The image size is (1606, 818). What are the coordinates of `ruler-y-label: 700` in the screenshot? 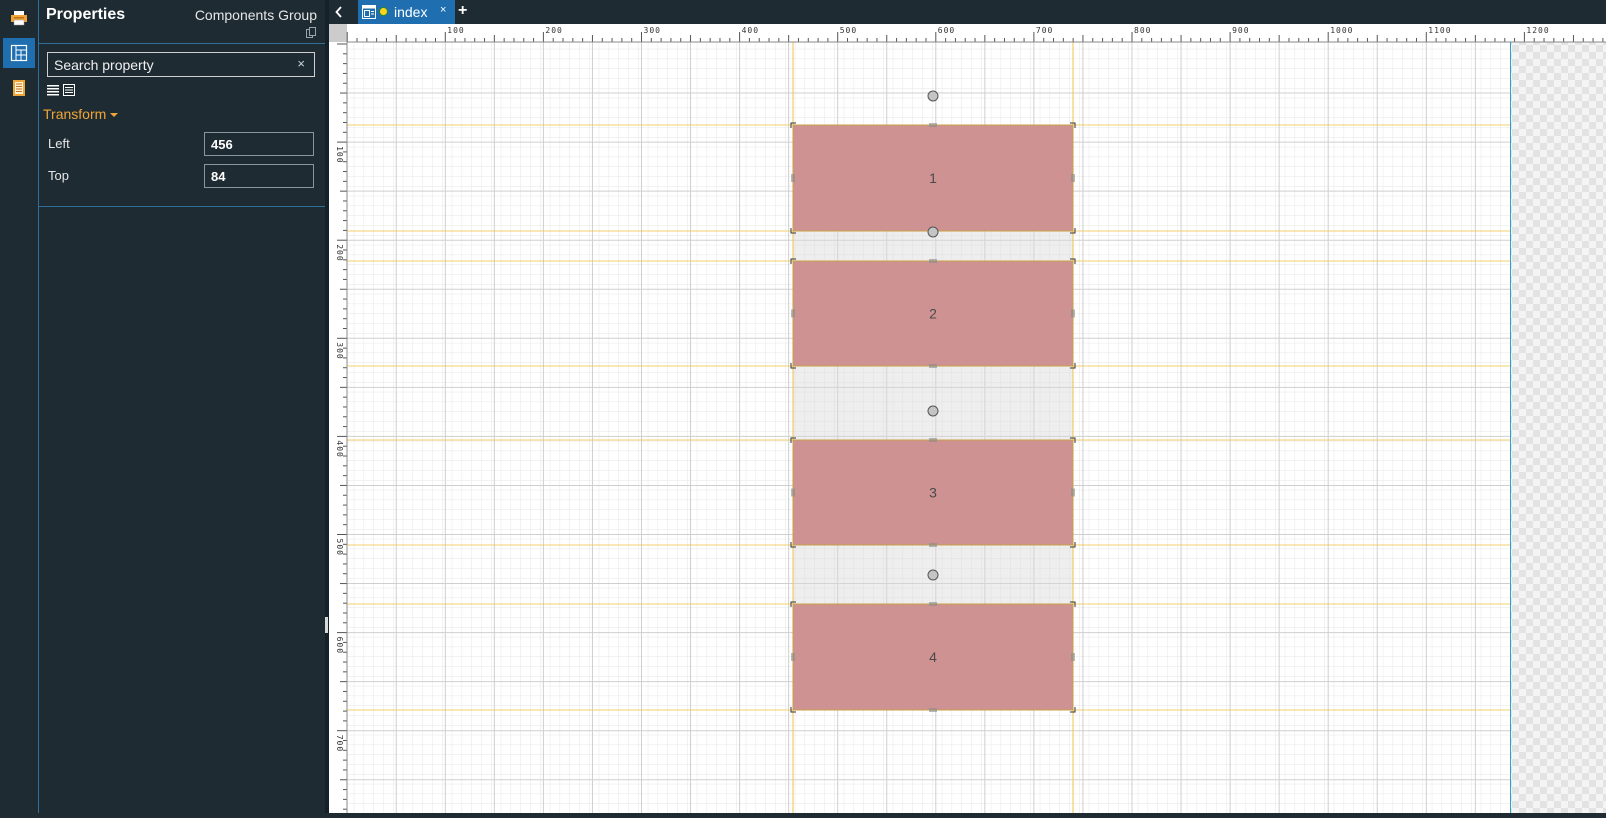 It's located at (339, 743).